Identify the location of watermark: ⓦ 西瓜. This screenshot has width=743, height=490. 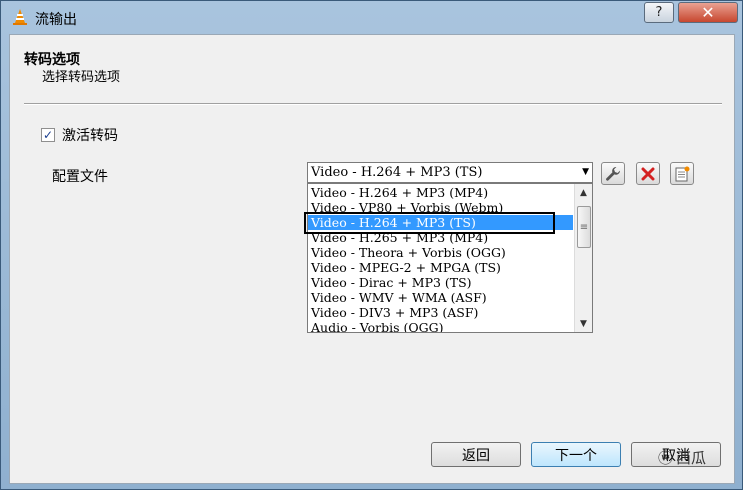
(682, 457).